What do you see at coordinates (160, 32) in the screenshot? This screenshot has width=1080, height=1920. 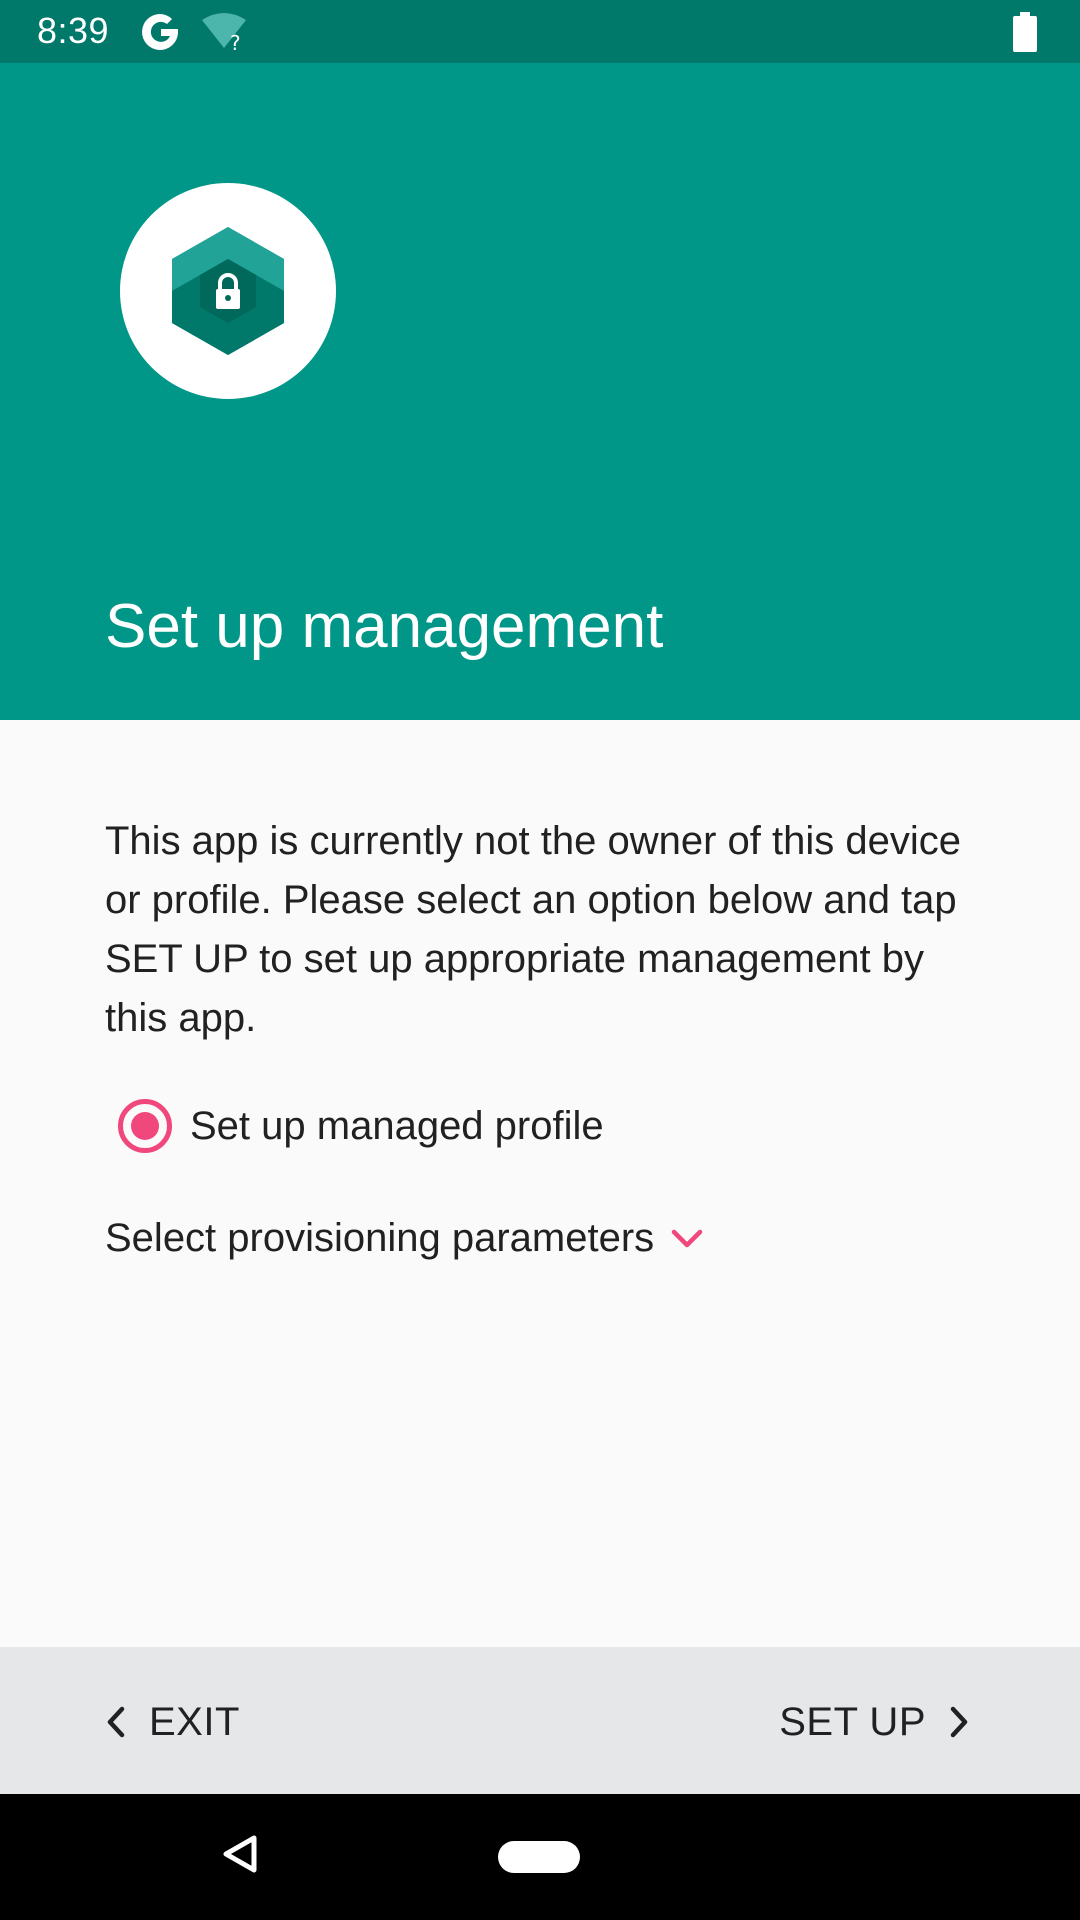 I see `google-icon` at bounding box center [160, 32].